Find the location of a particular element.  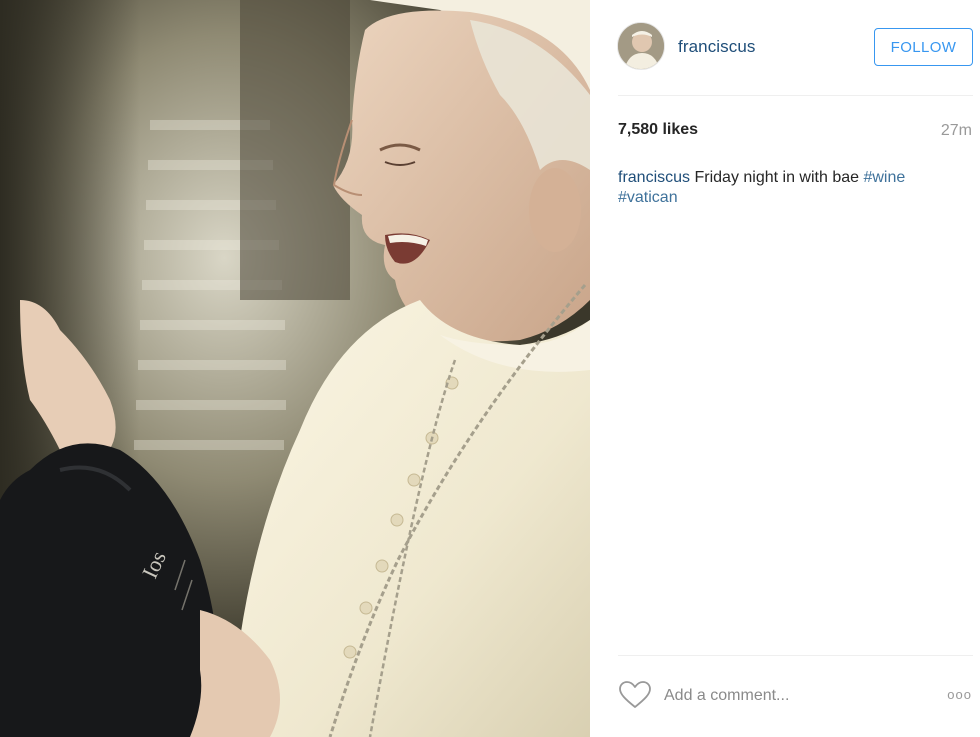

post-header: franciscus FOLLOW is located at coordinates (785, 48).